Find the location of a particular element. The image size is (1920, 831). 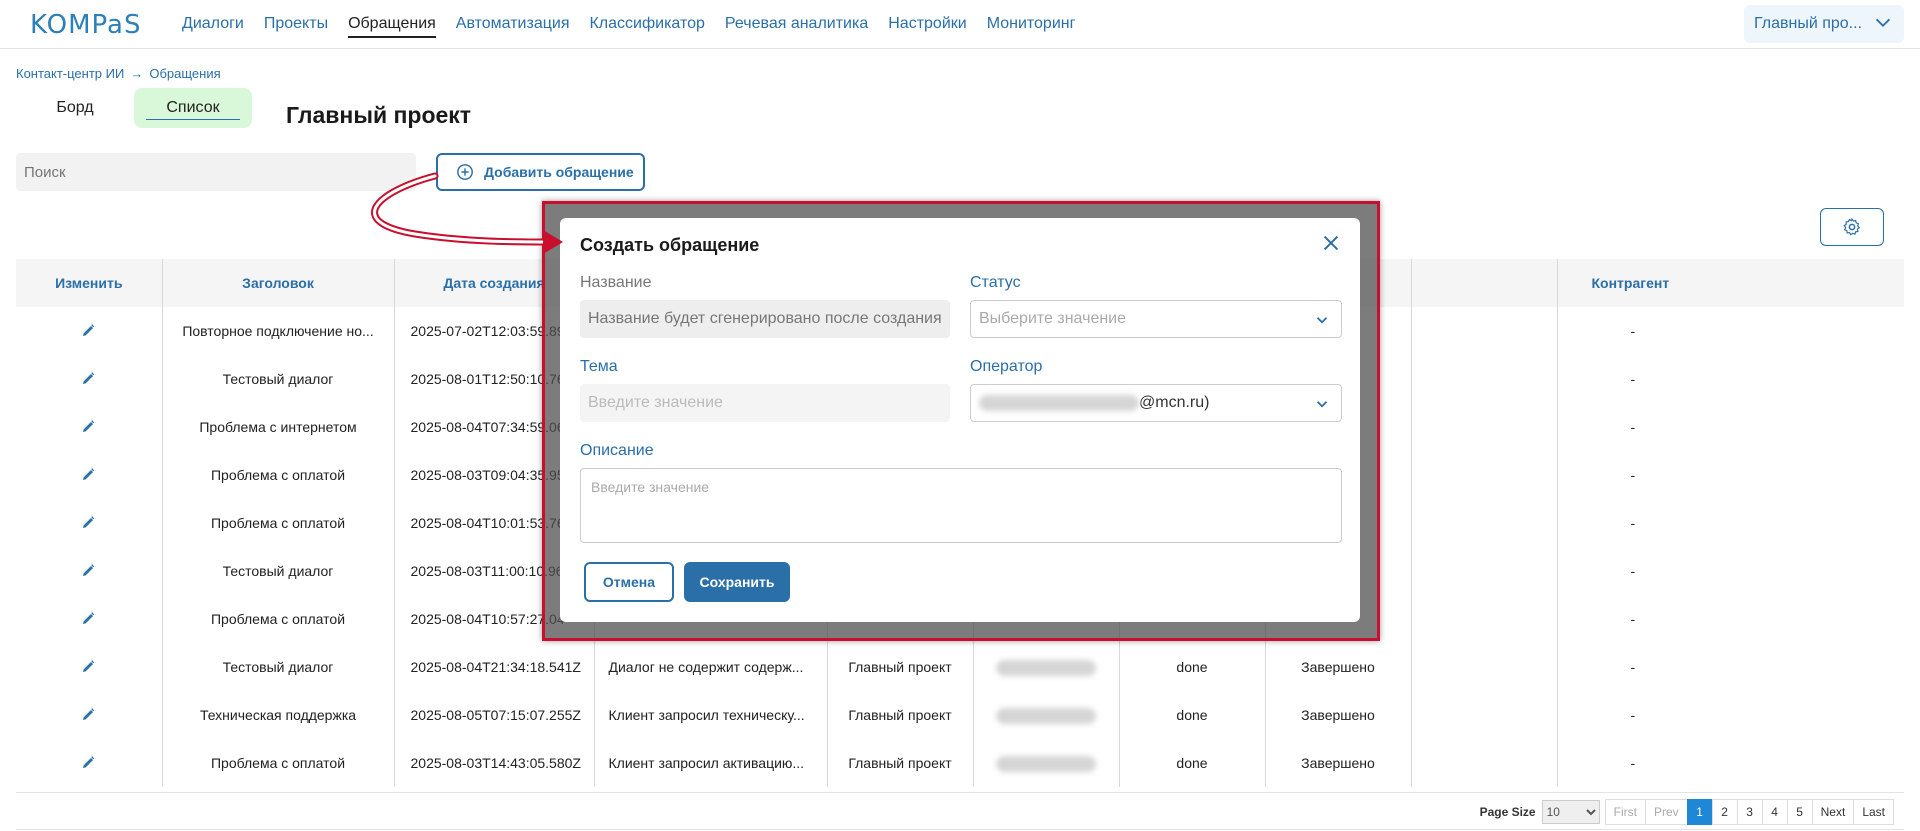

app-logo: KOMPaS is located at coordinates (85, 25).